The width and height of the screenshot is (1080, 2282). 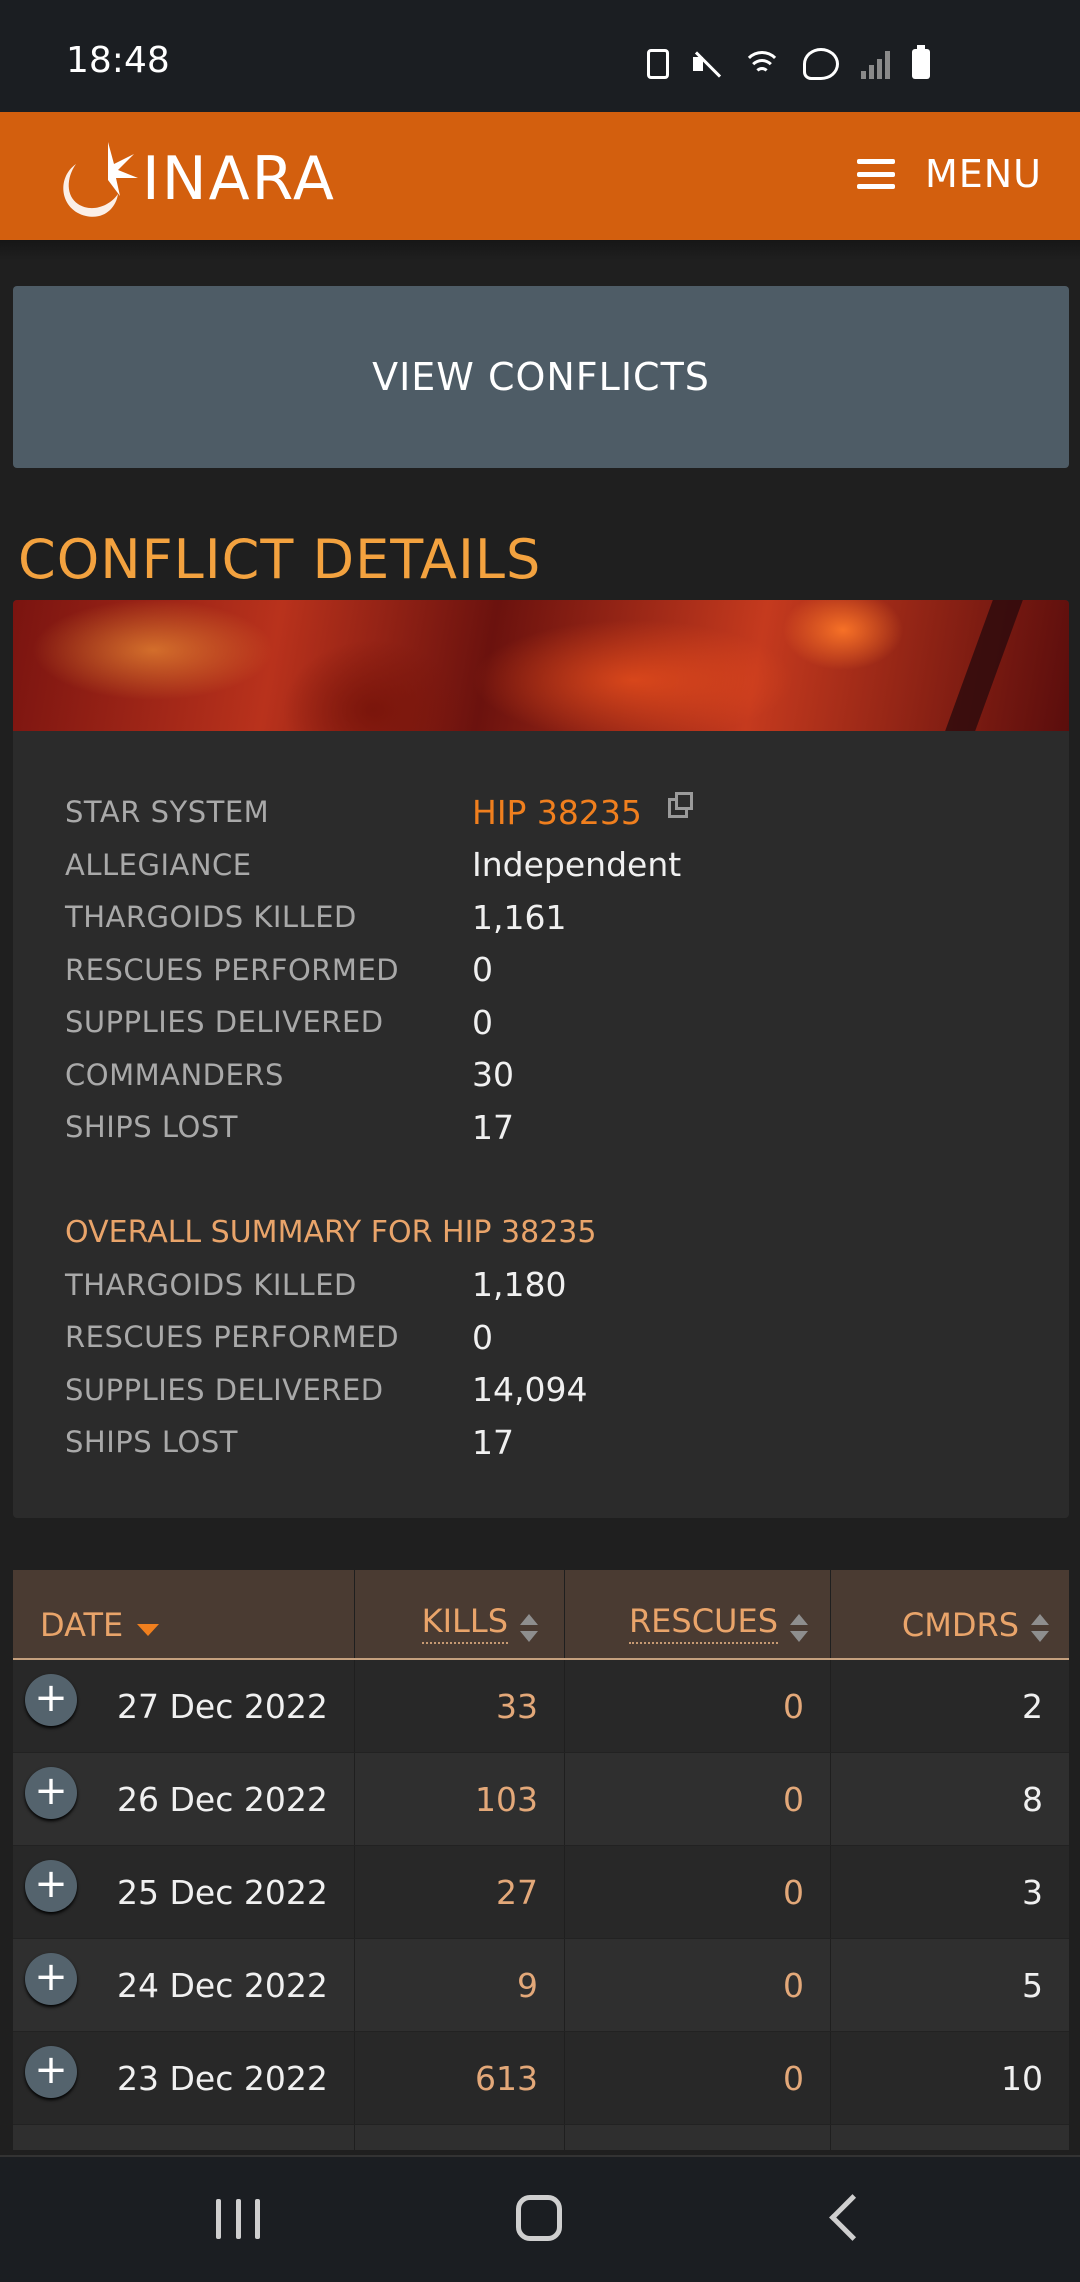 What do you see at coordinates (191, 179) in the screenshot?
I see `inara-logo: INARA` at bounding box center [191, 179].